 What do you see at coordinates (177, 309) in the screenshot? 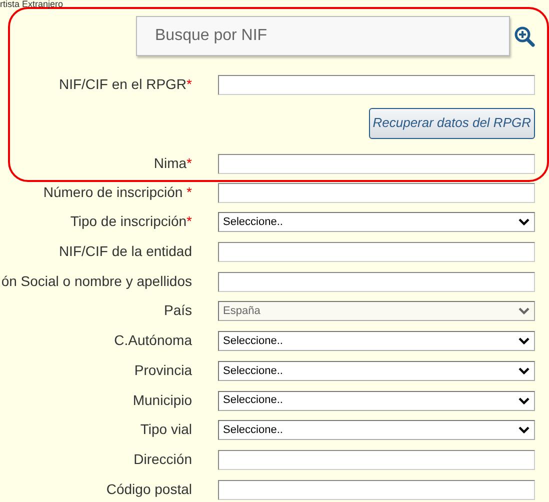
I see `field-label: País` at bounding box center [177, 309].